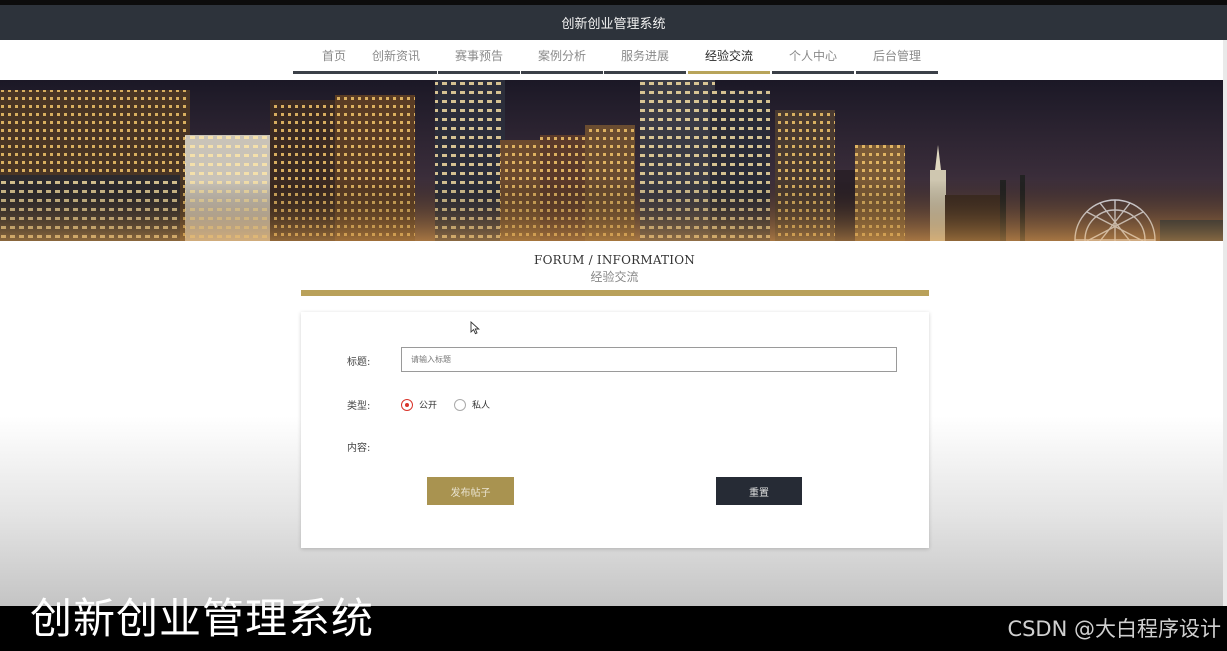  Describe the element at coordinates (396, 57) in the screenshot. I see `nav-innovation-news: 创新资讯` at that location.